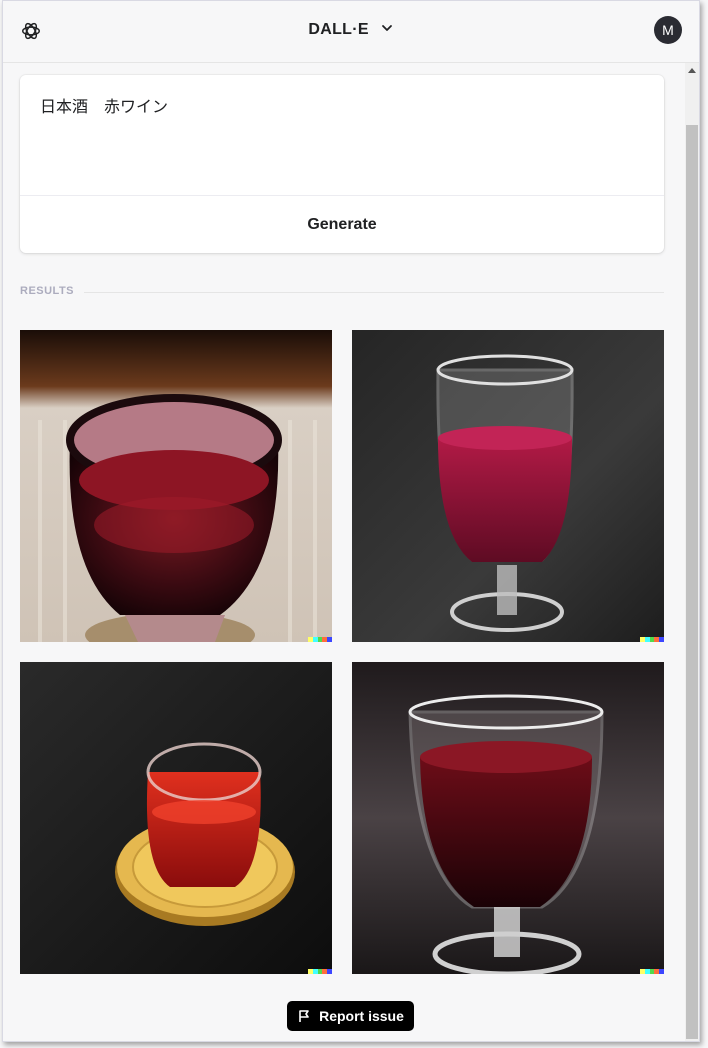 This screenshot has height=1048, width=708. Describe the element at coordinates (338, 29) in the screenshot. I see `app-title: DALL·E` at that location.